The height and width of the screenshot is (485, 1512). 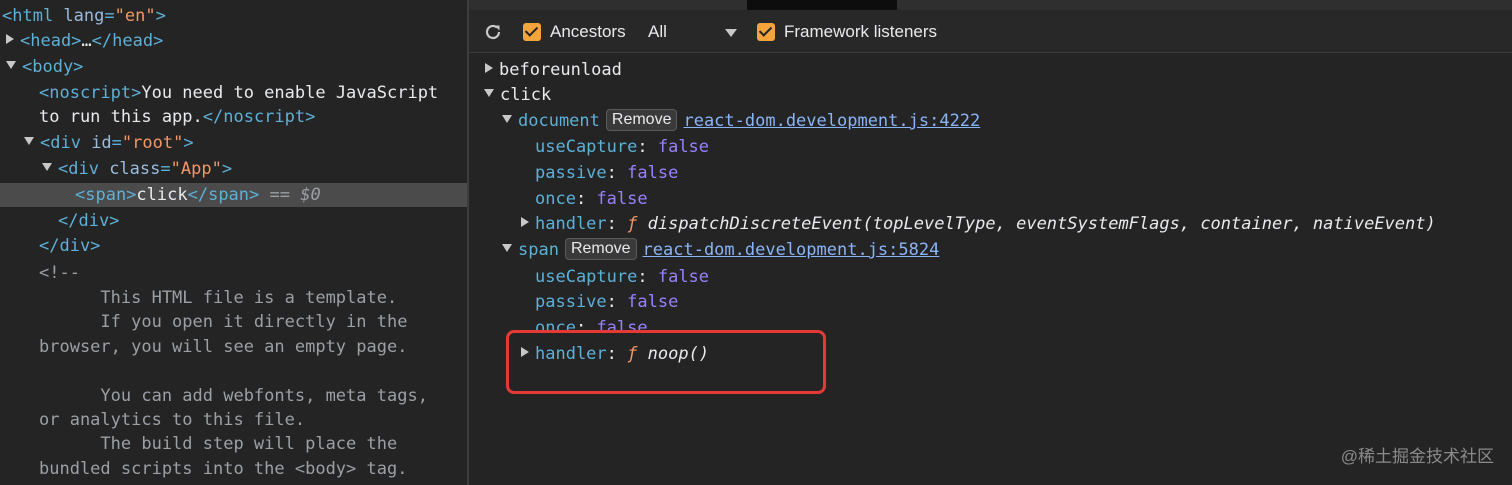 I want to click on tag-open: <noscript>, so click(x=90, y=93).